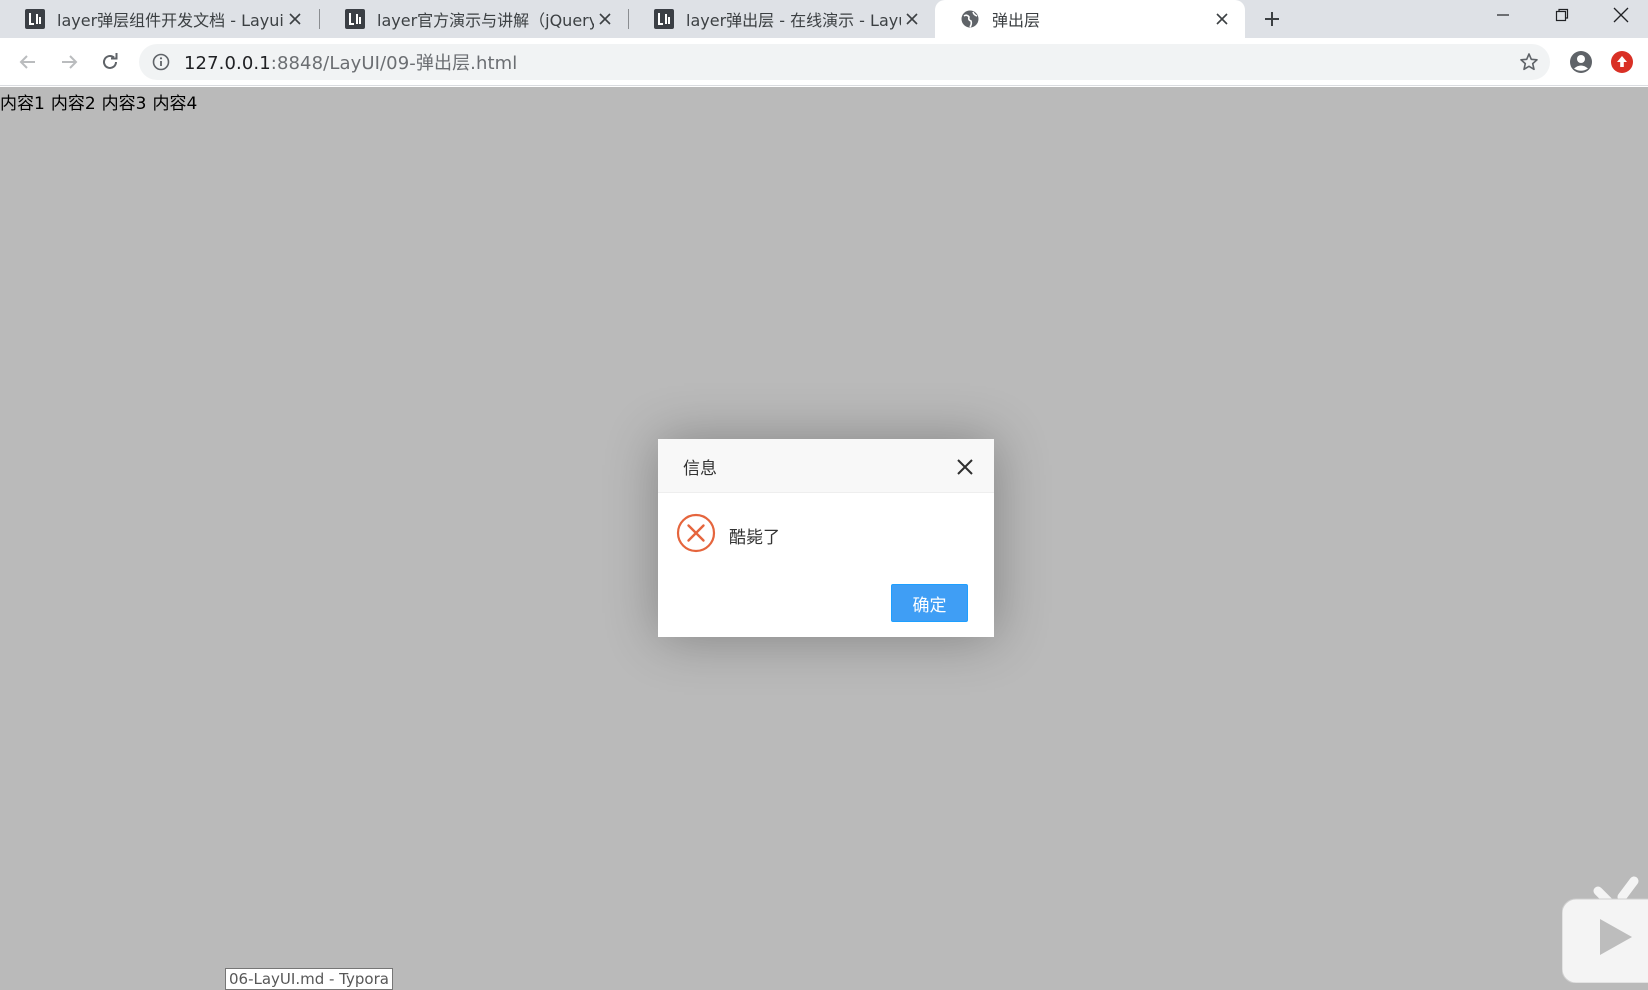 The image size is (1648, 990). Describe the element at coordinates (1016, 20) in the screenshot. I see `tab-title: 弹出层` at that location.